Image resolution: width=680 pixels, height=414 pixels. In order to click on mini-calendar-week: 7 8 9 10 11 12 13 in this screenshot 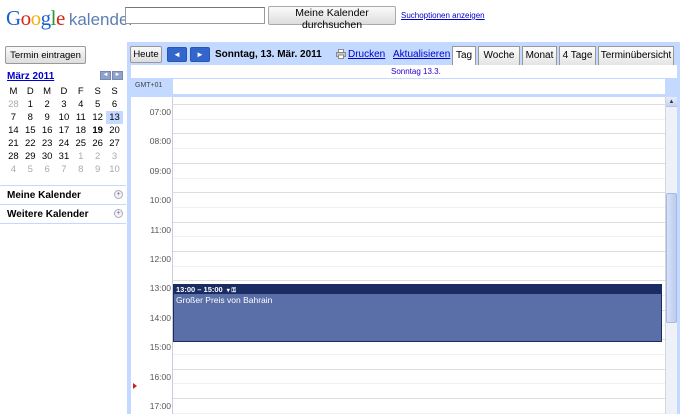, I will do `click(64, 117)`.